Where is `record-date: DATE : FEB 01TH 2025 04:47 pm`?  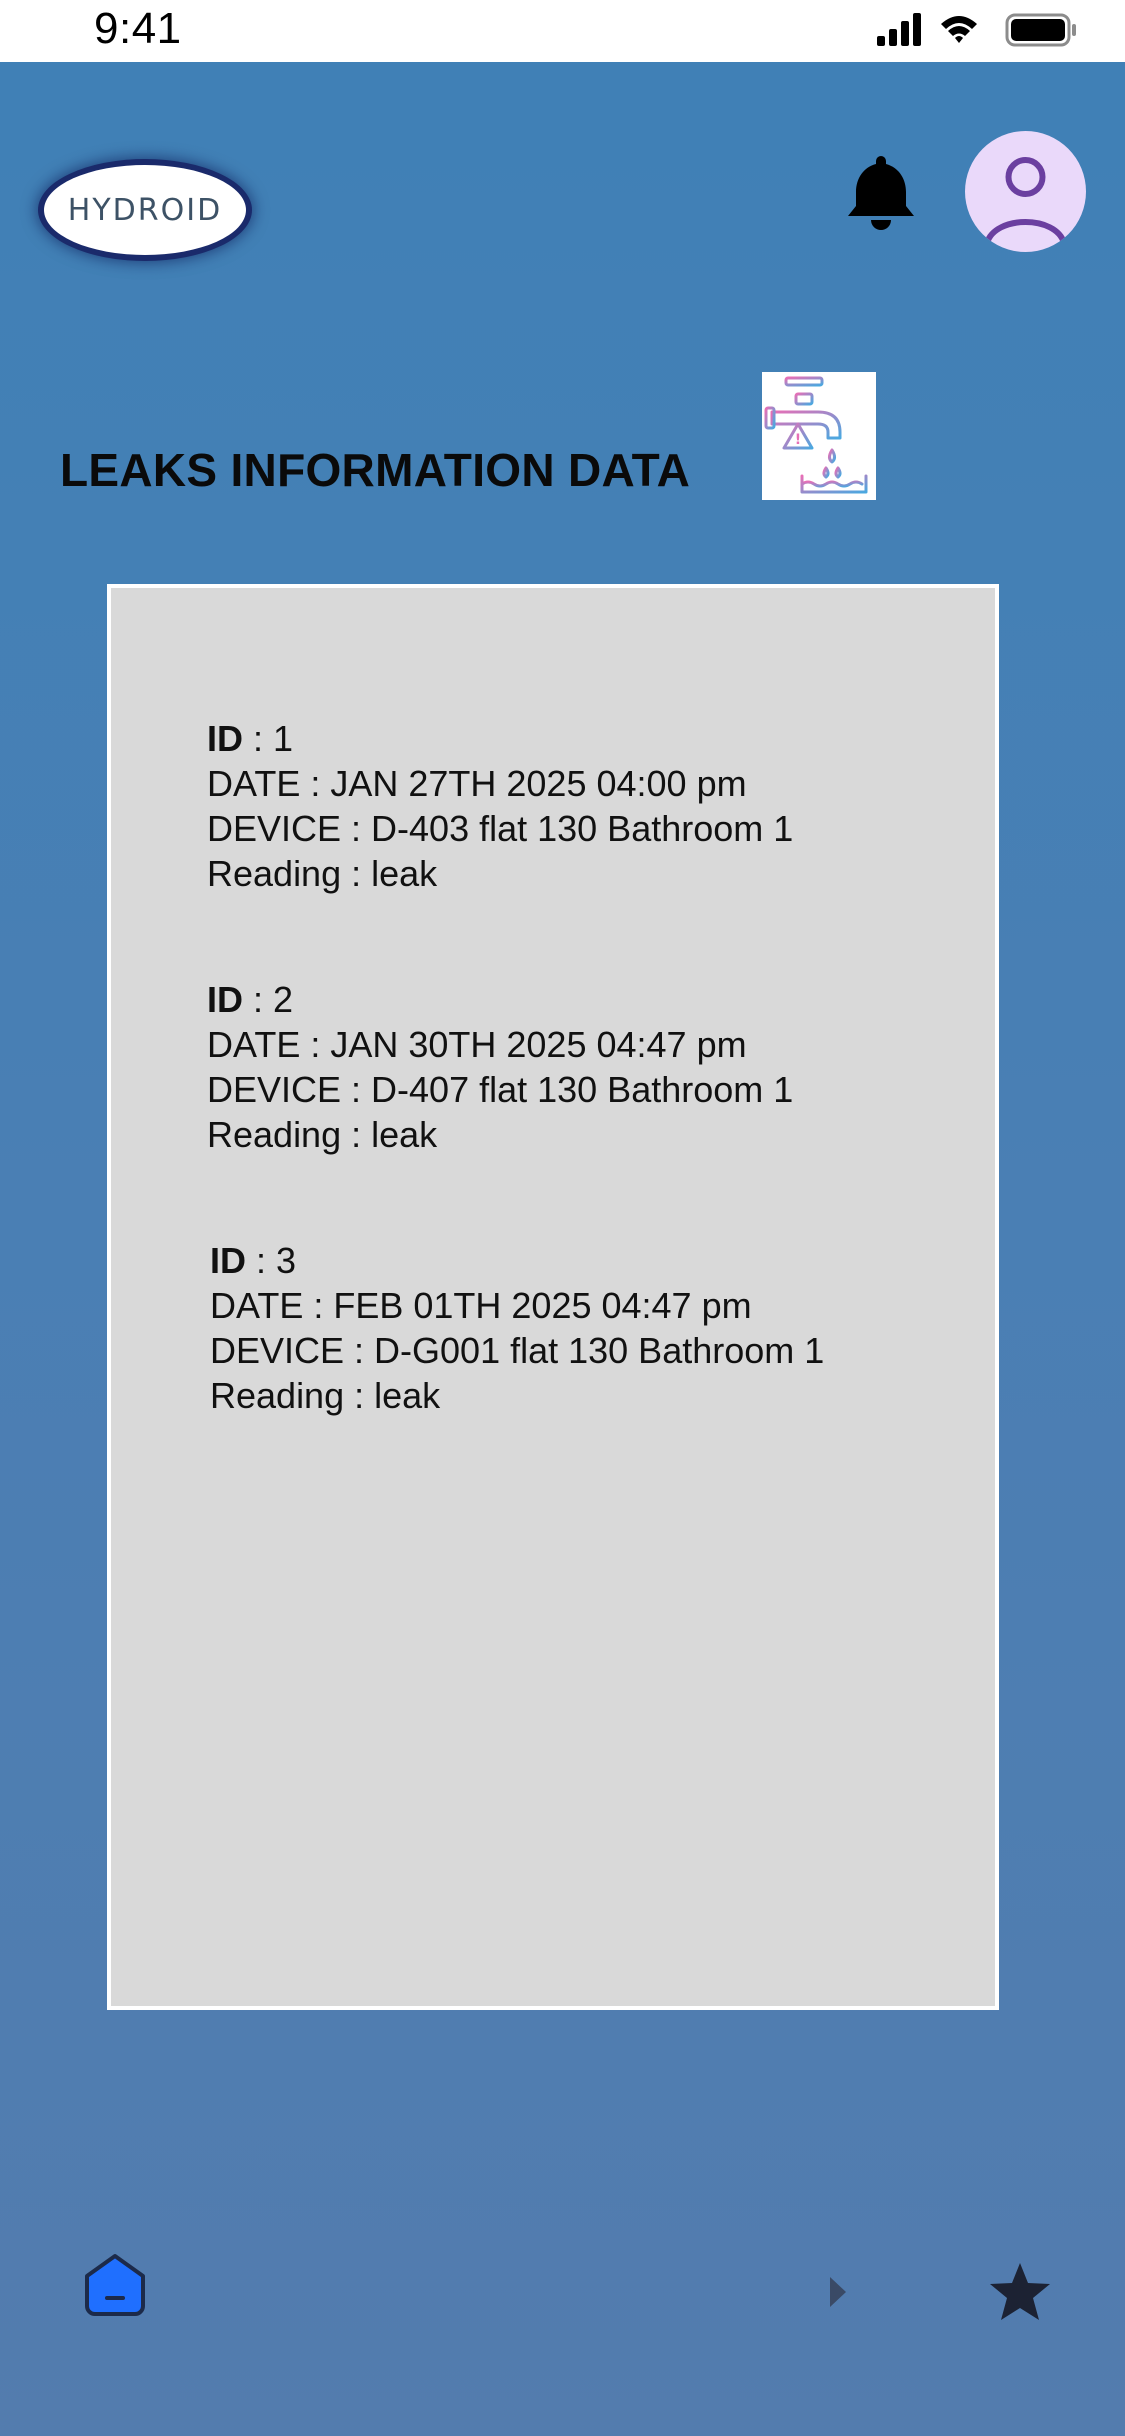
record-date: DATE : FEB 01TH 2025 04:47 pm is located at coordinates (481, 1305).